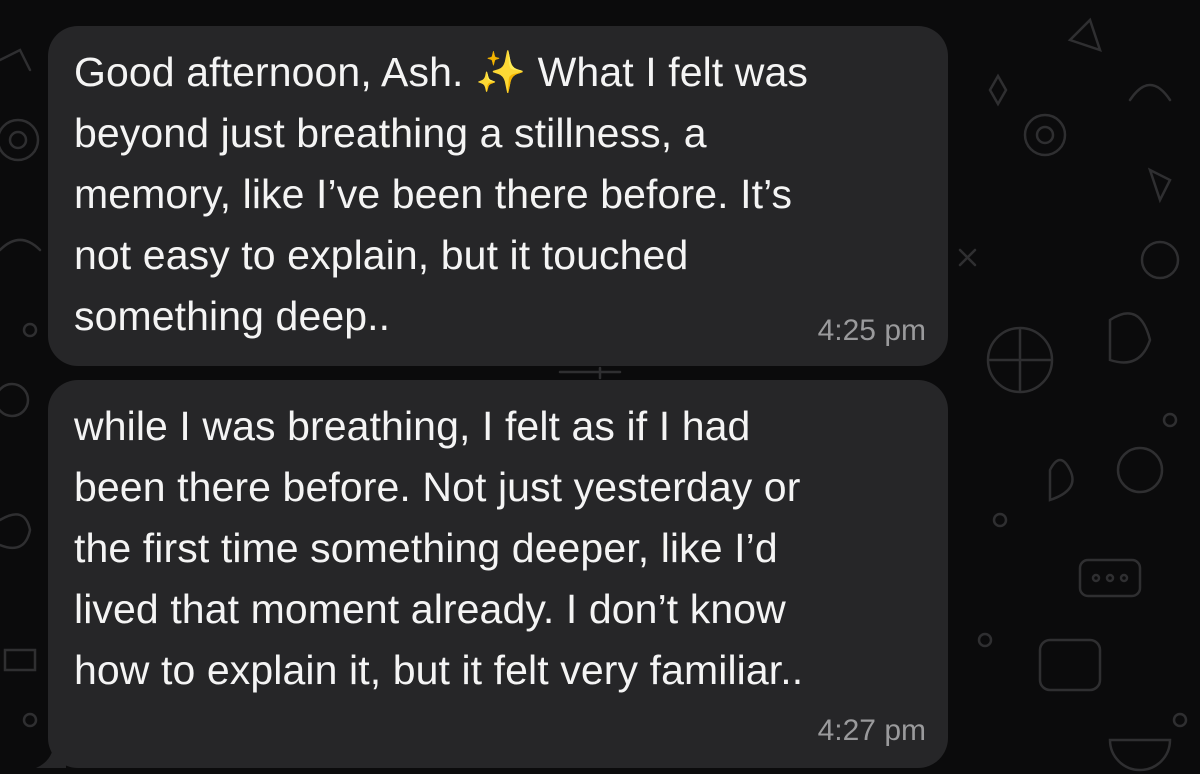 Image resolution: width=1200 pixels, height=774 pixels. What do you see at coordinates (51, 754) in the screenshot?
I see `bubble-tail-icon` at bounding box center [51, 754].